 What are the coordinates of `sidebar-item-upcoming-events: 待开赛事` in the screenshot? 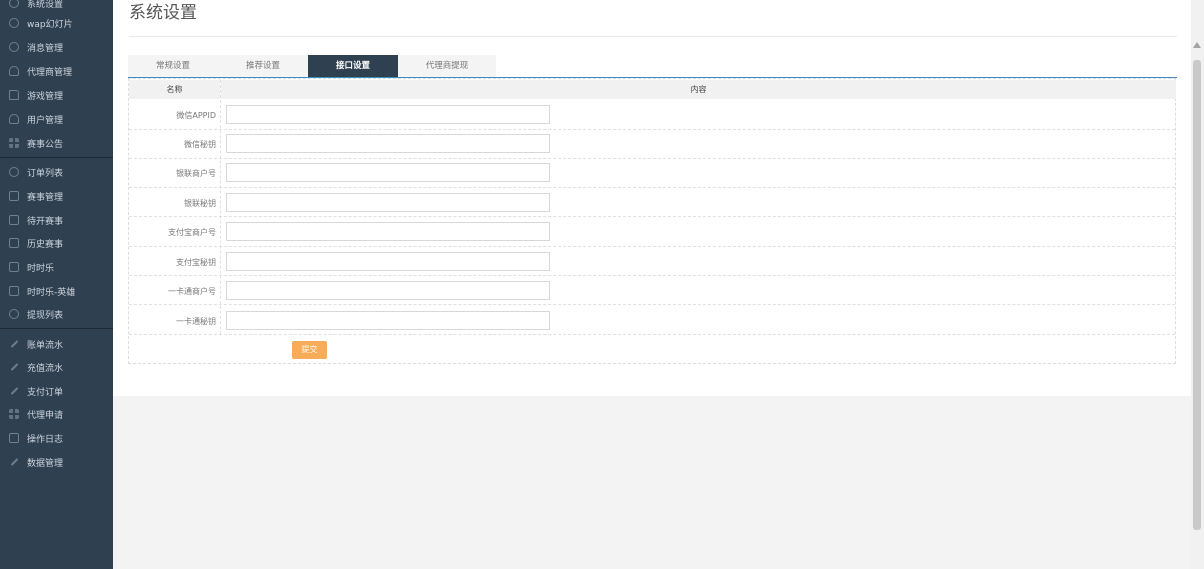 It's located at (56, 220).